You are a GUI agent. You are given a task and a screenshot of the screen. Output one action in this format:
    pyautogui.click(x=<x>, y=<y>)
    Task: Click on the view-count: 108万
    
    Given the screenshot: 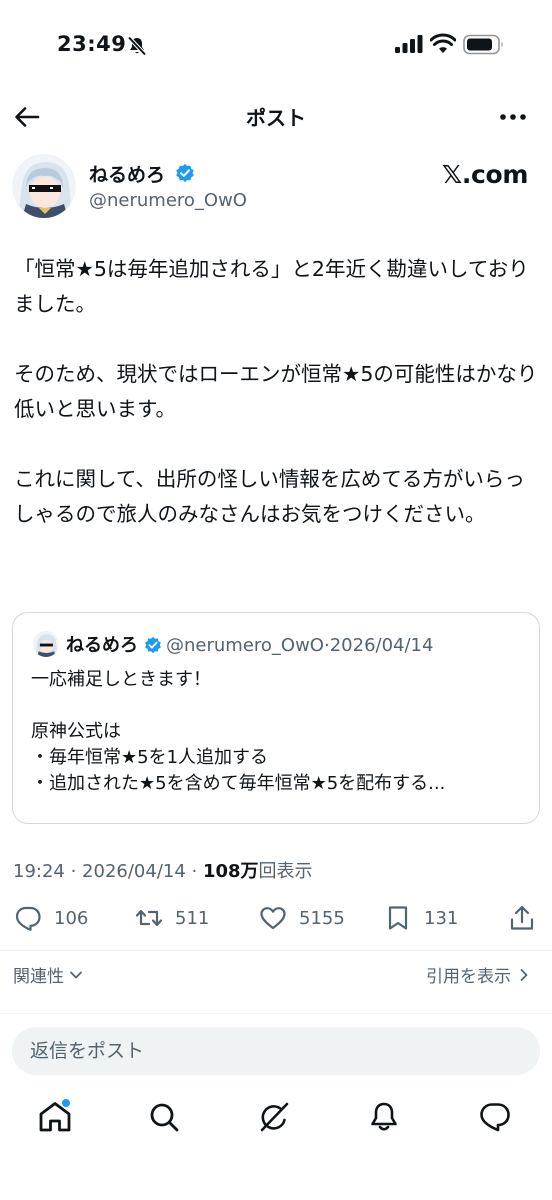 What is the action you would take?
    pyautogui.click(x=231, y=871)
    